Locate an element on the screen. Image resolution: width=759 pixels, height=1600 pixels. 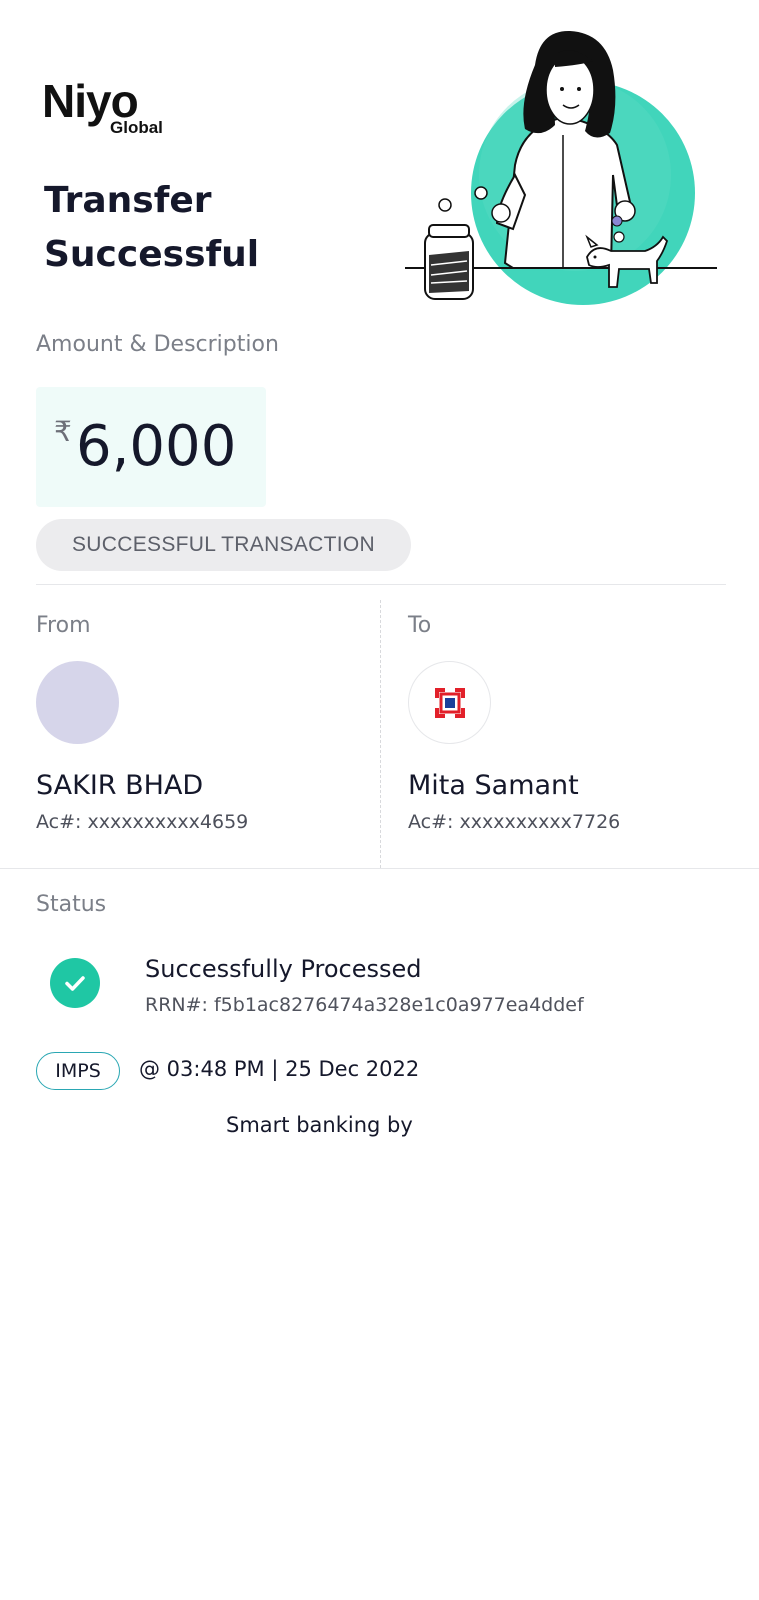
transaction-timestamp: @ 03:48 PM | 25 Dec 2022 is located at coordinates (279, 1069).